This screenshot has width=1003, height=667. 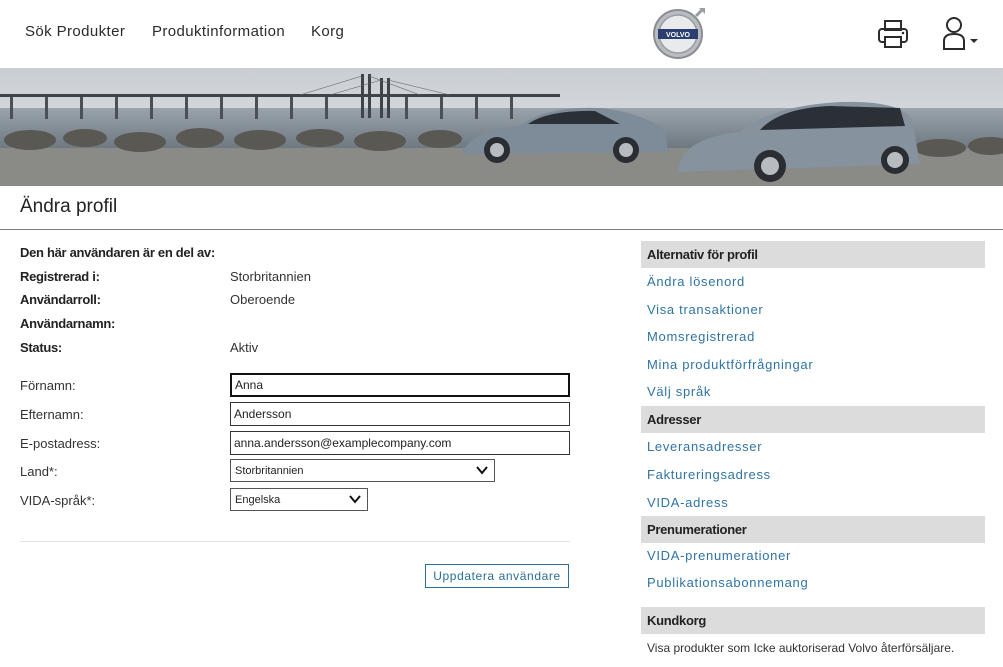 I want to click on email-label: E-postadress:, so click(x=60, y=443).